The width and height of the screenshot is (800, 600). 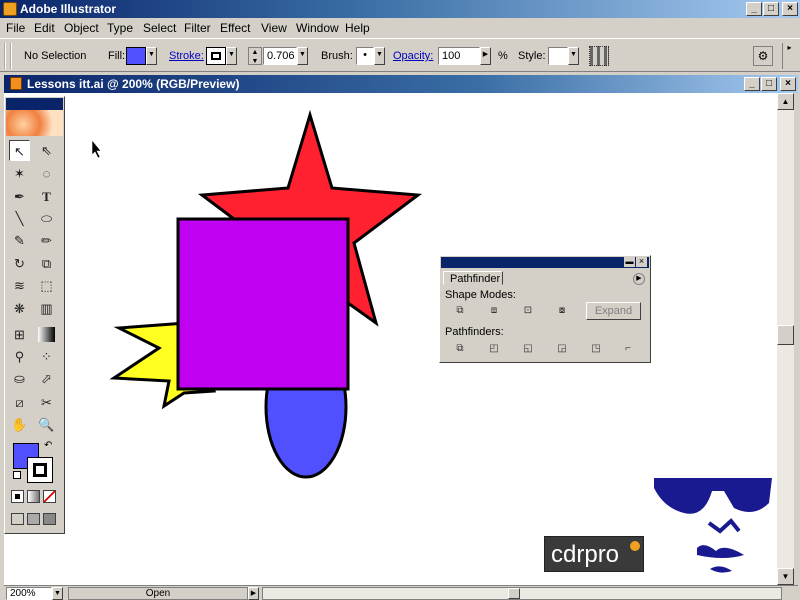 What do you see at coordinates (785, 335) in the screenshot?
I see `scroll-thumb` at bounding box center [785, 335].